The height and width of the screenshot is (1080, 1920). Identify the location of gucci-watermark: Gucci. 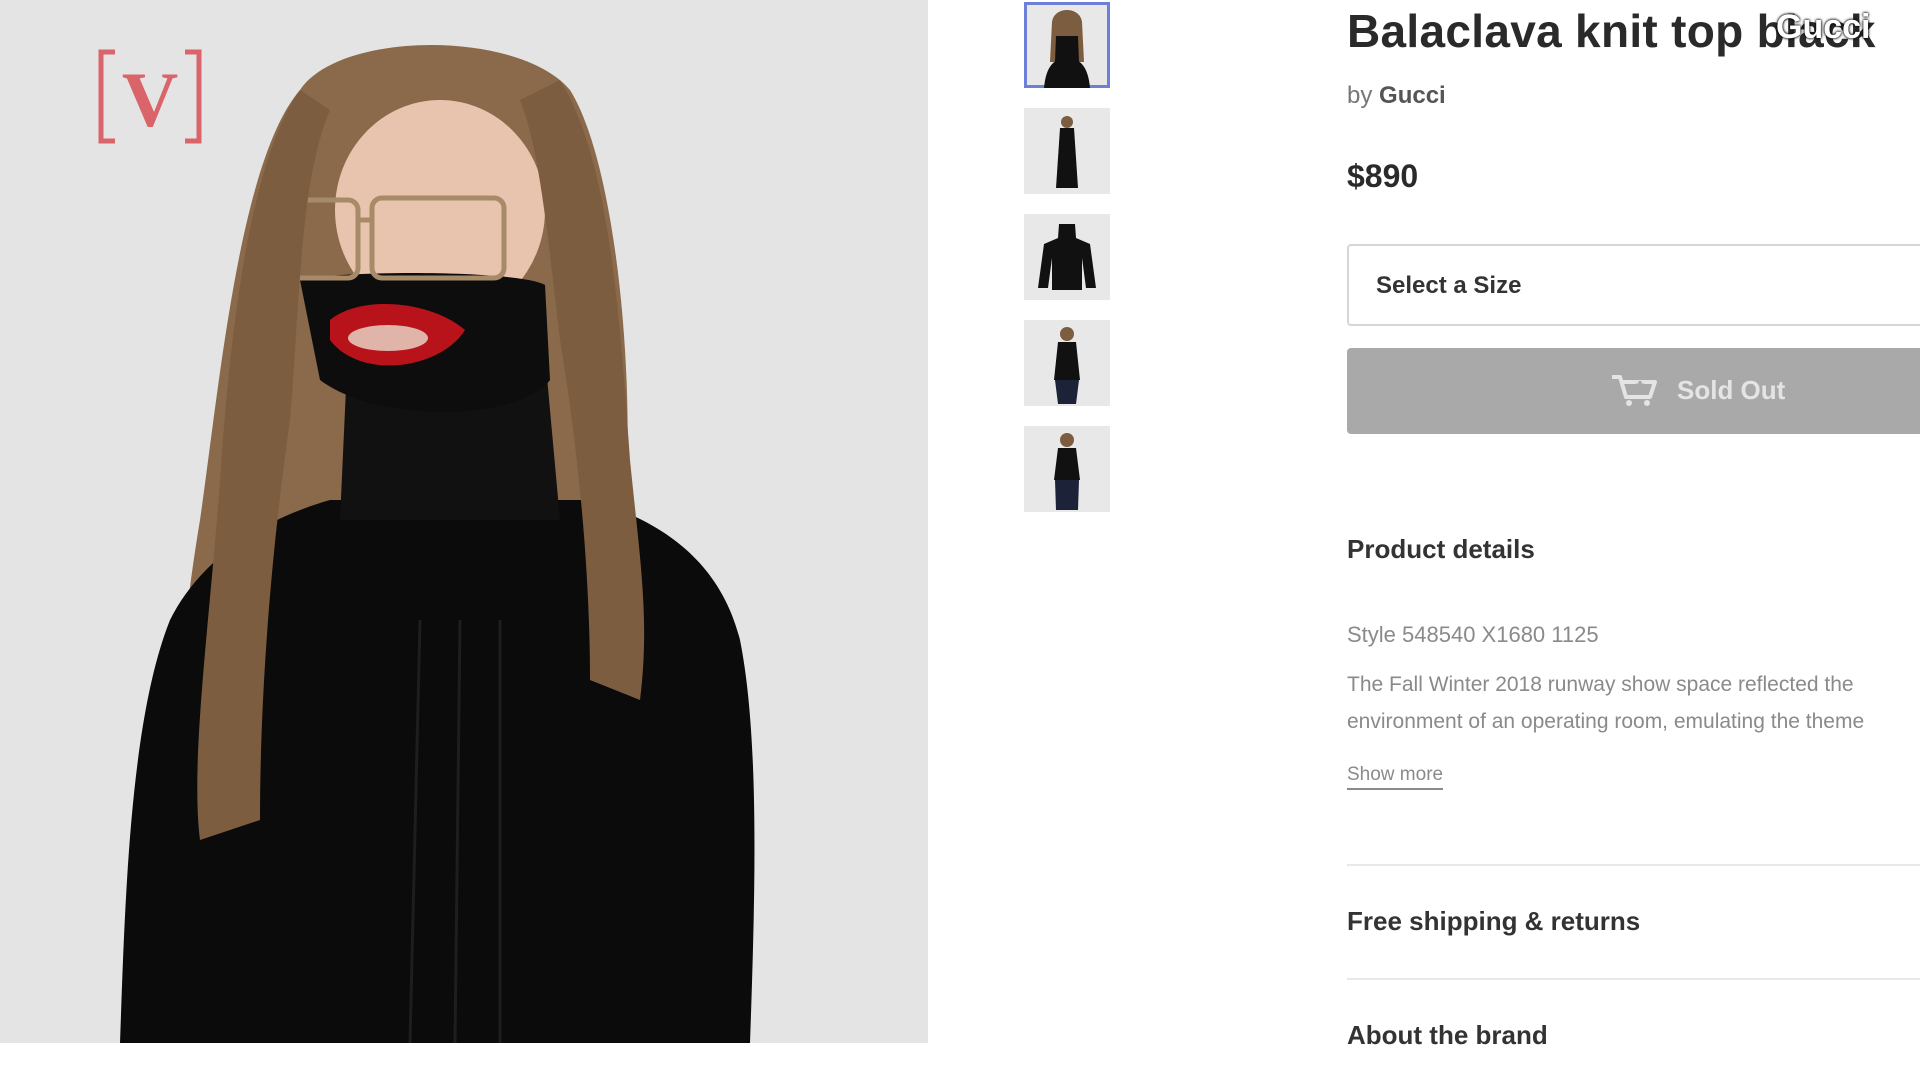
(1823, 27).